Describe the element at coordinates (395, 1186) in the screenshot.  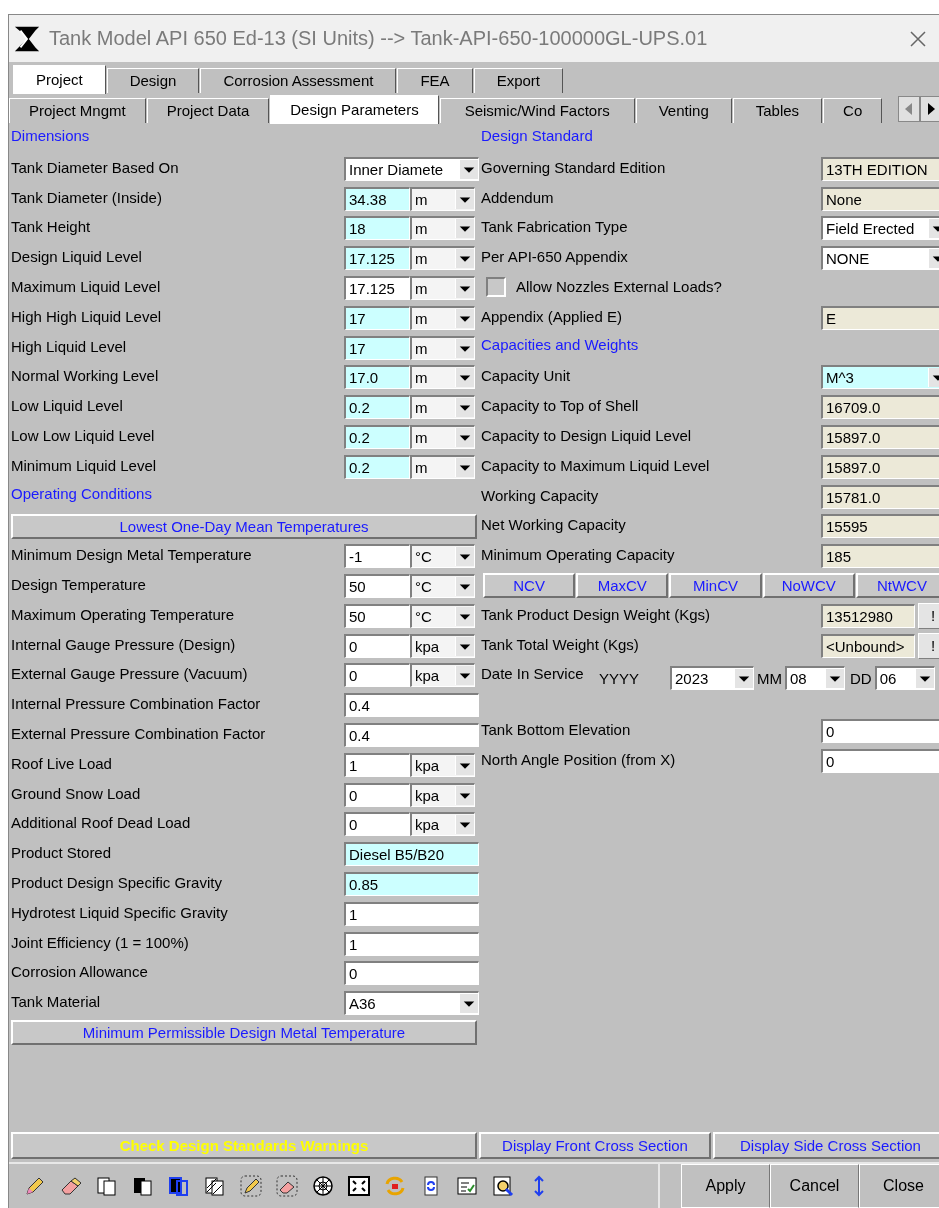
I see `refresh-icon` at that location.